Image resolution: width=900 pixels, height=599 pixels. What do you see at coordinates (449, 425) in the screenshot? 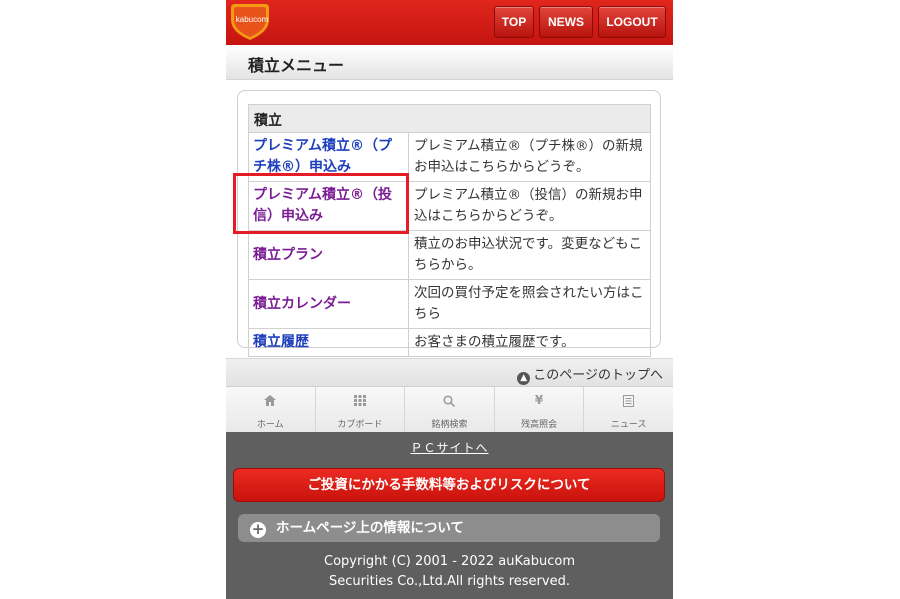
I see `nav-label: 銘柄検索` at bounding box center [449, 425].